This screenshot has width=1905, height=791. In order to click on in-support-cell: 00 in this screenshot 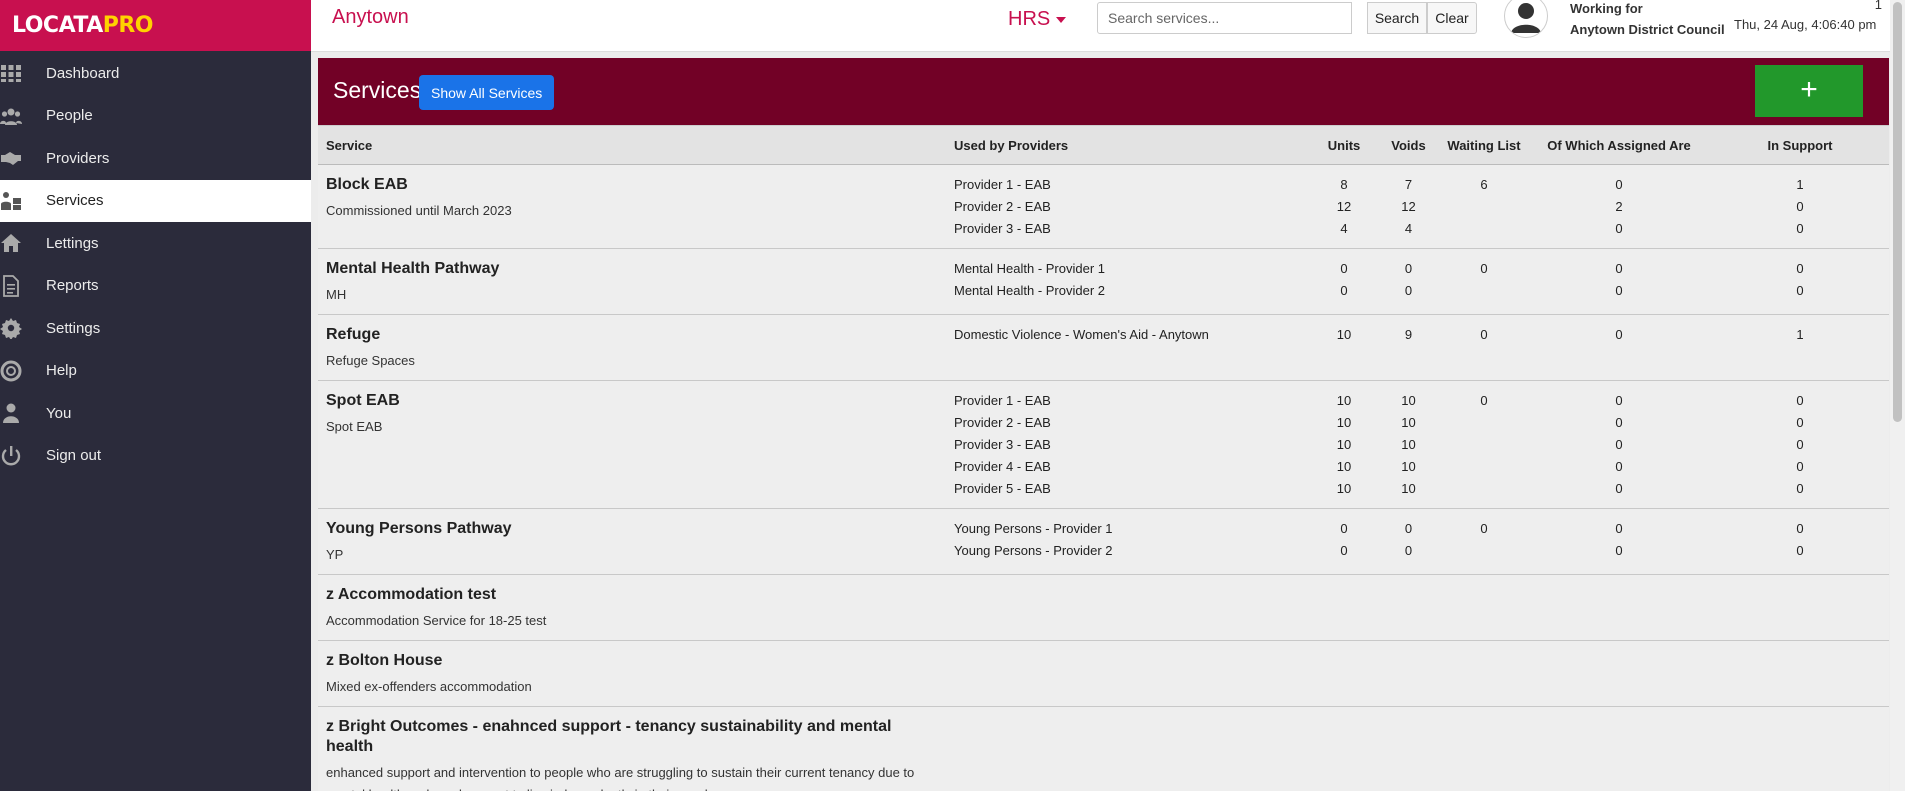, I will do `click(1800, 281)`.